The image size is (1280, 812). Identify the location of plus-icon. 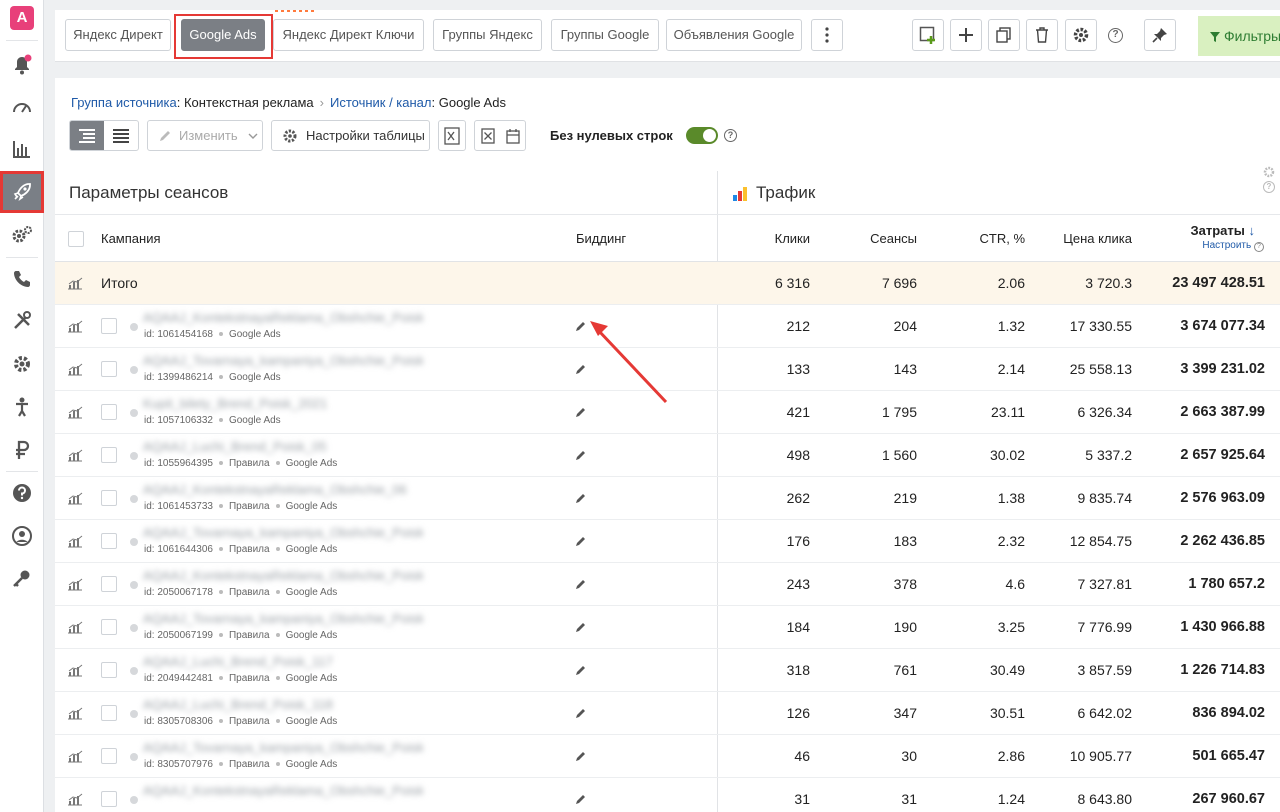
(966, 35).